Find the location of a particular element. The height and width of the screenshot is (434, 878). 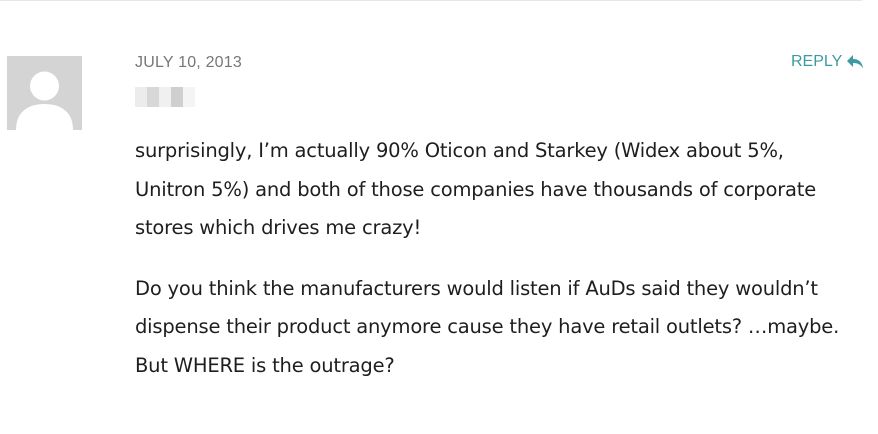

avatar is located at coordinates (44, 93).